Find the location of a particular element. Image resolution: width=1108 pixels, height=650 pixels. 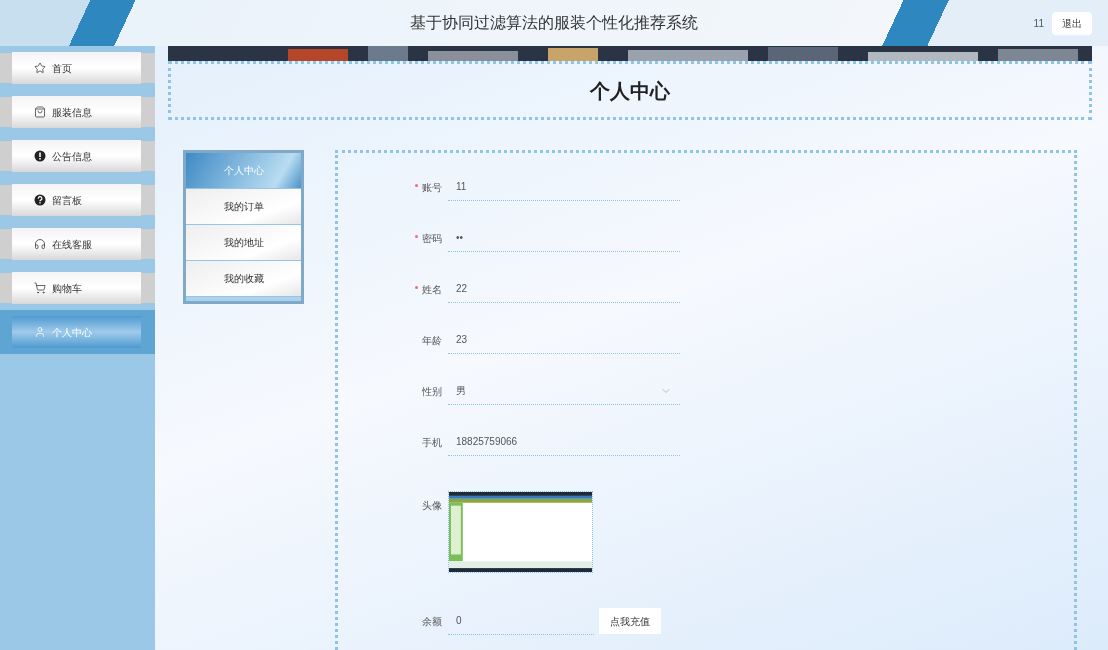

help-icon is located at coordinates (40, 200).